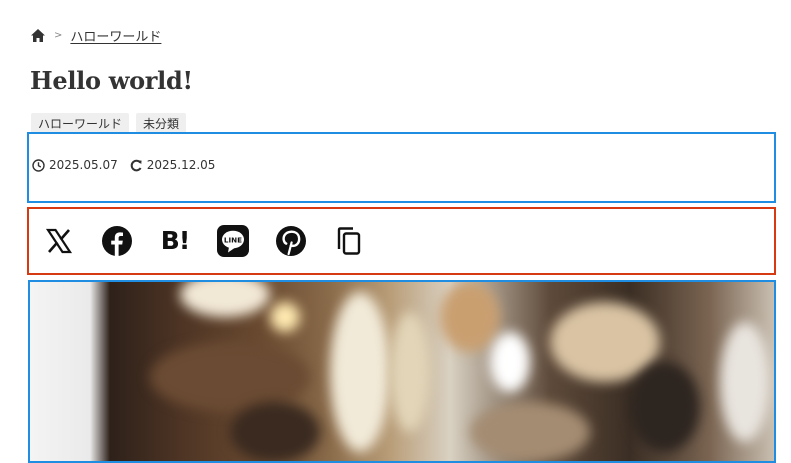 The width and height of the screenshot is (791, 463). I want to click on hatena-bookmark-label: B!, so click(175, 240).